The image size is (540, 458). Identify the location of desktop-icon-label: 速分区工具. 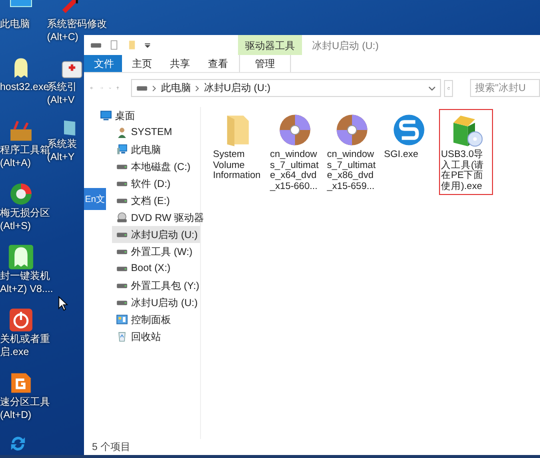
(25, 403).